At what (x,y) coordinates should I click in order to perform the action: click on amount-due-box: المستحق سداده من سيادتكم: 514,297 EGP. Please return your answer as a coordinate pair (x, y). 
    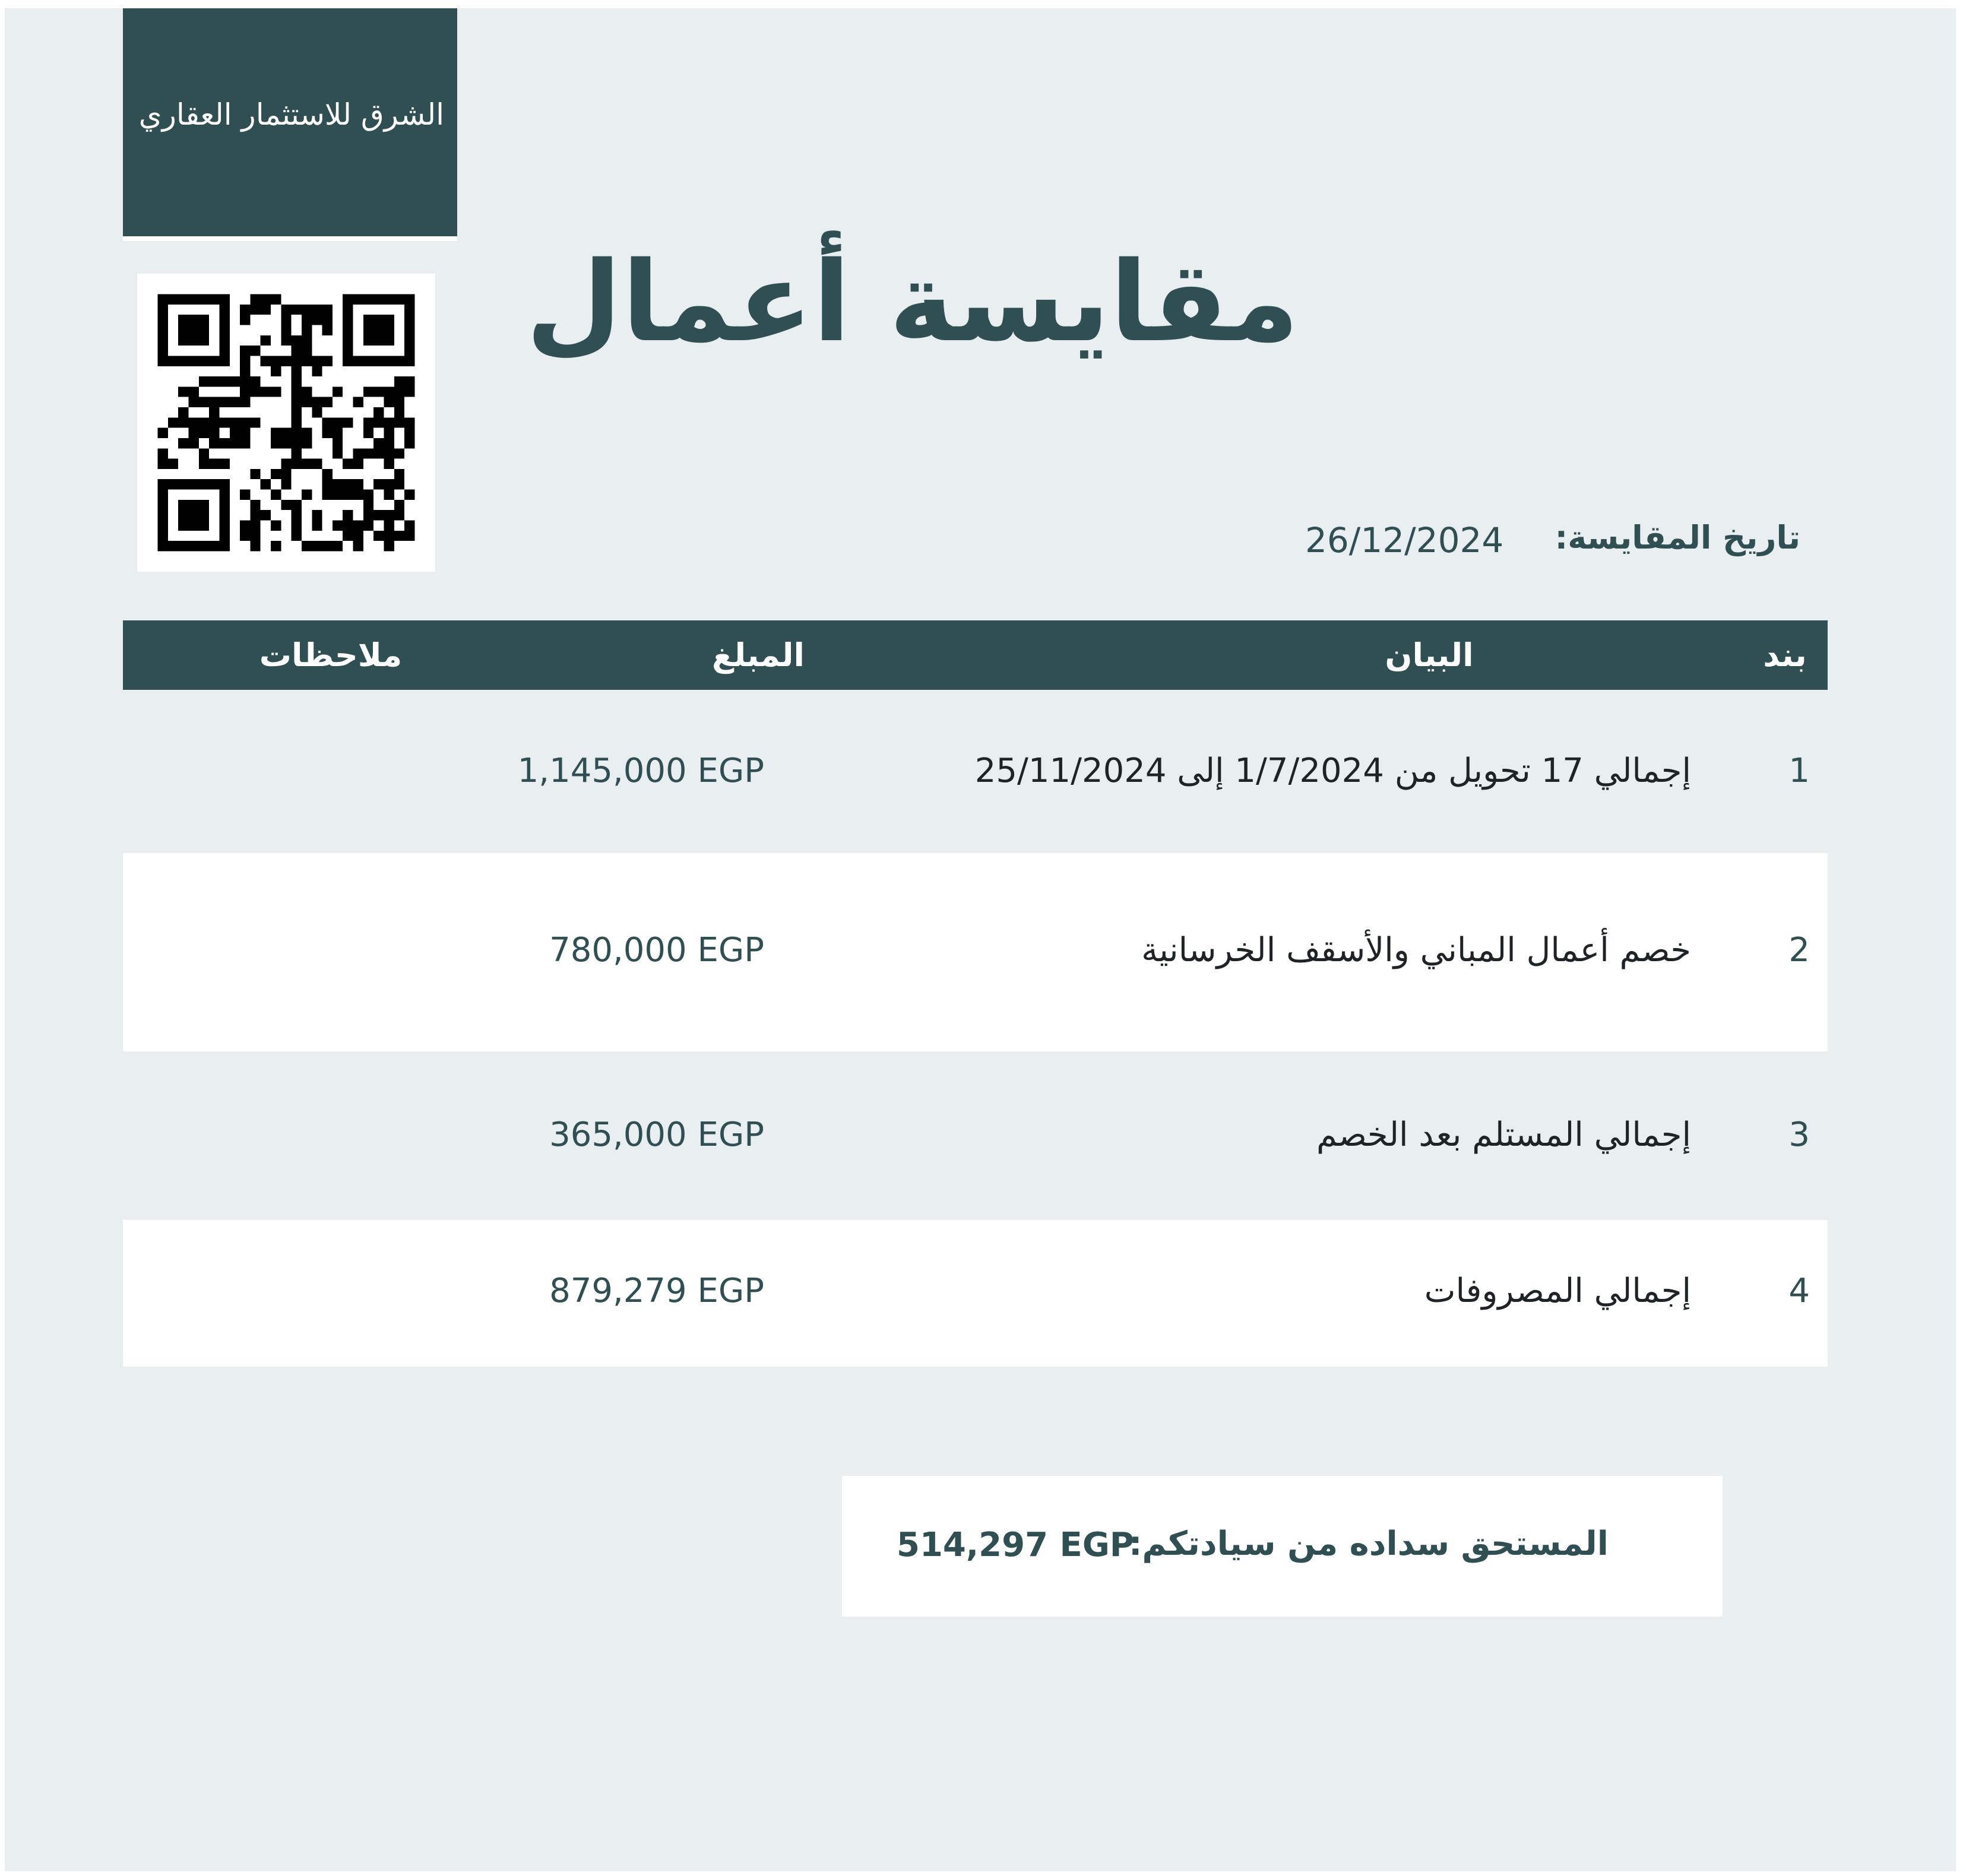
    Looking at the image, I should click on (1282, 1547).